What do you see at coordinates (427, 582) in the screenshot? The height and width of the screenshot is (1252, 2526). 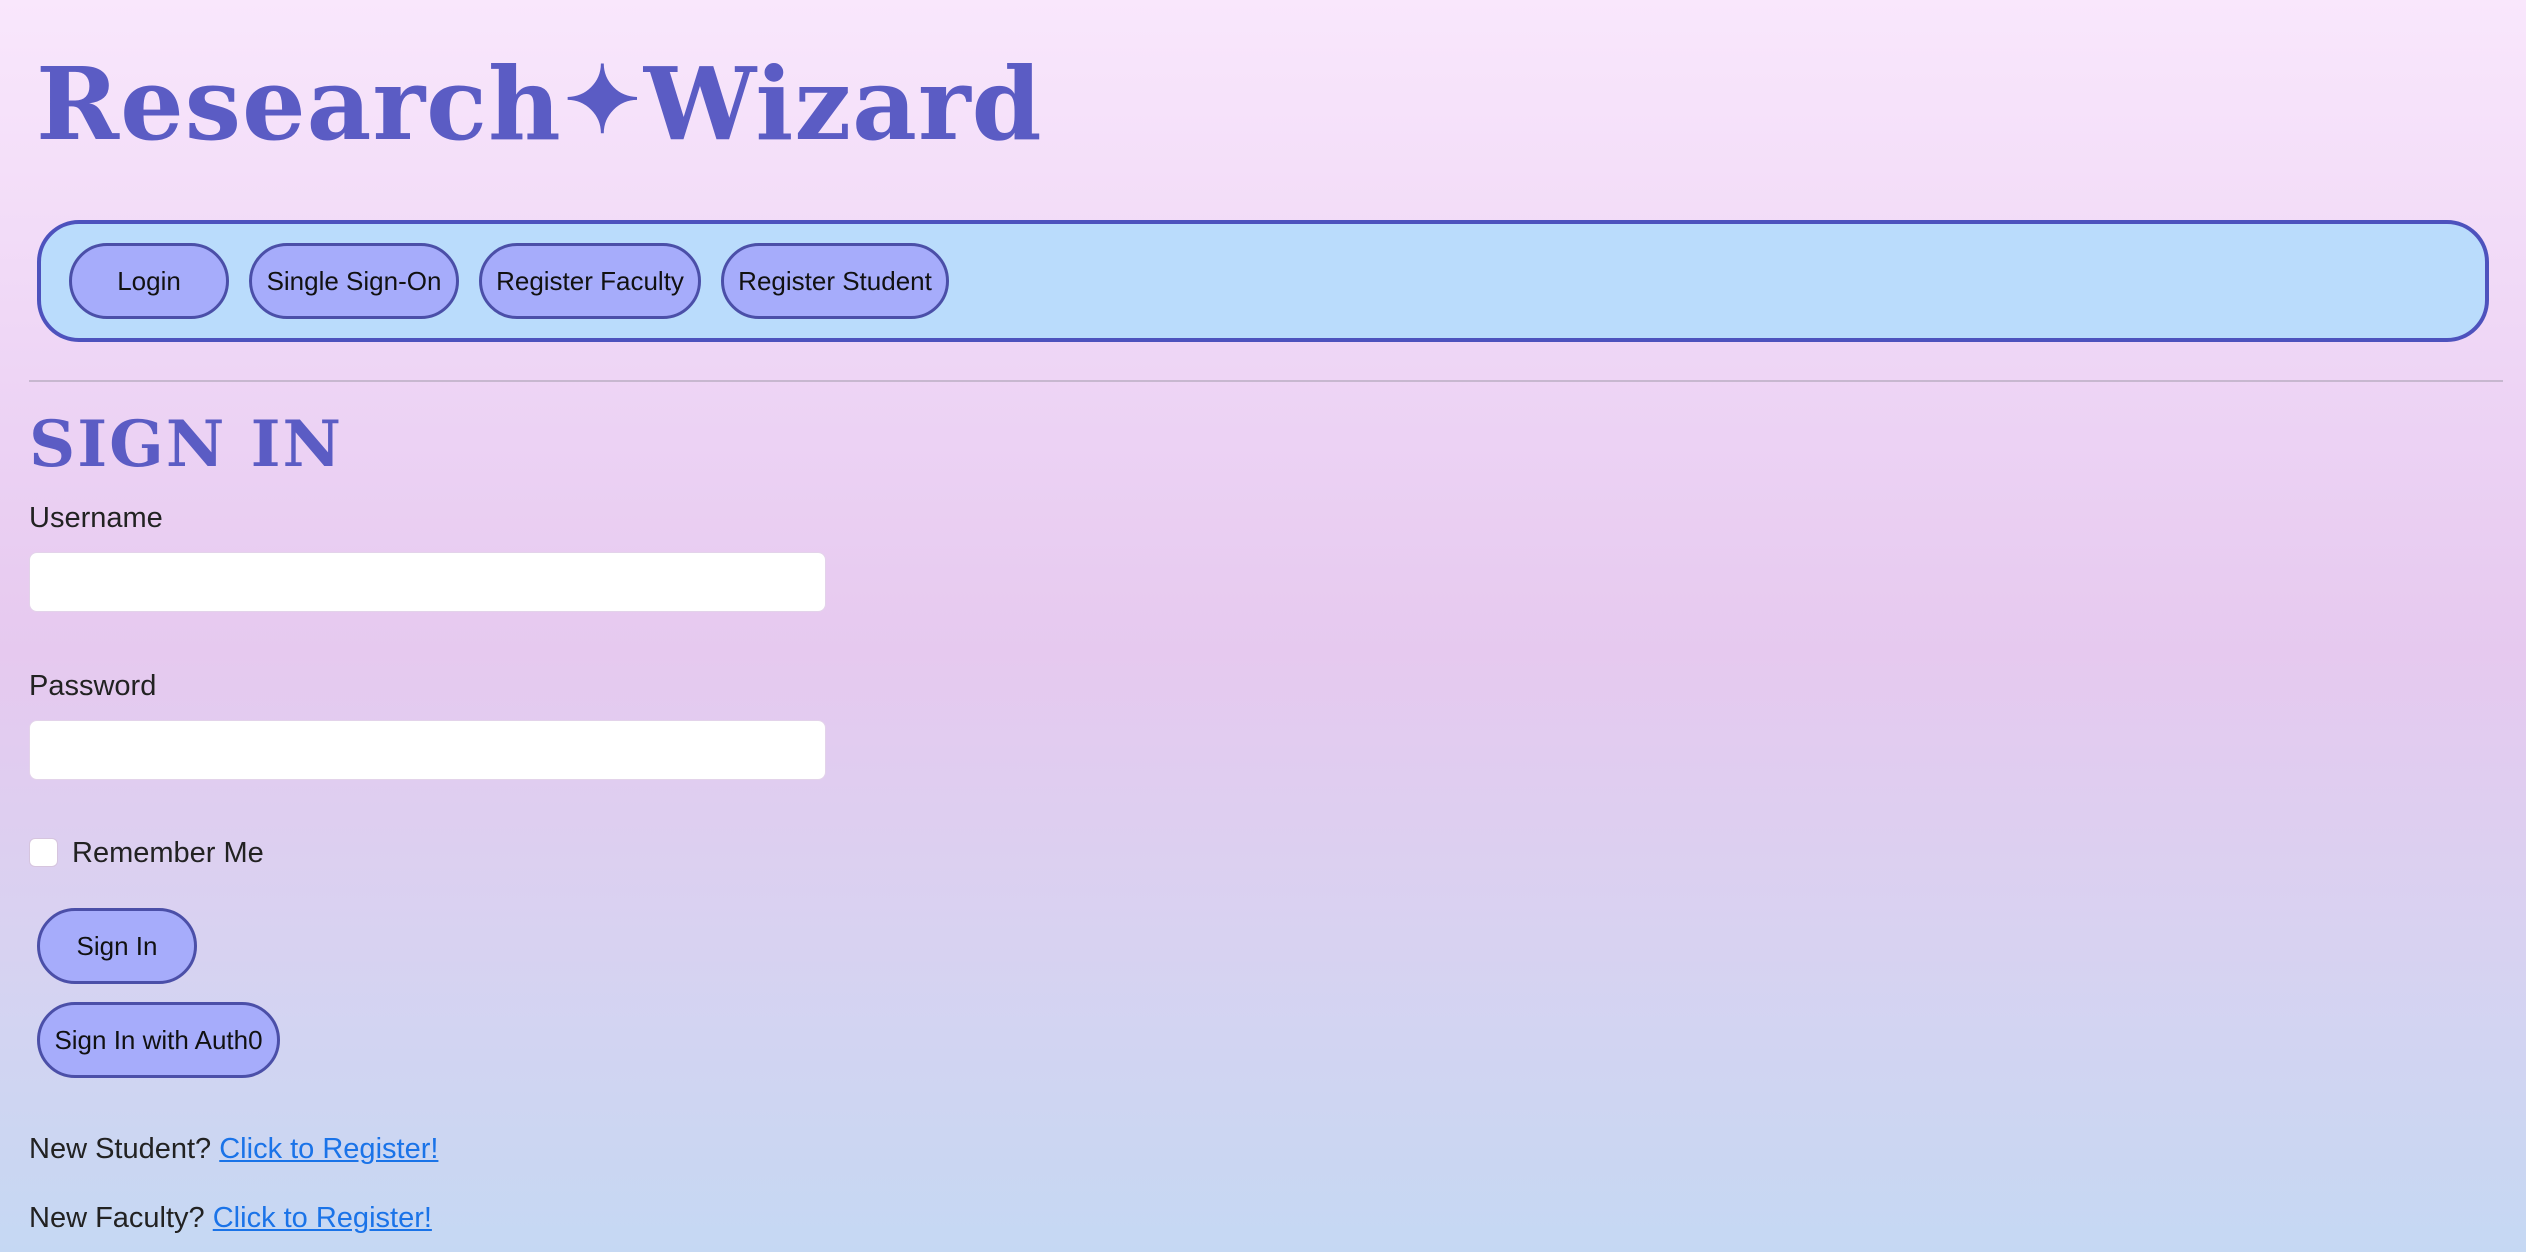 I see `username-input` at bounding box center [427, 582].